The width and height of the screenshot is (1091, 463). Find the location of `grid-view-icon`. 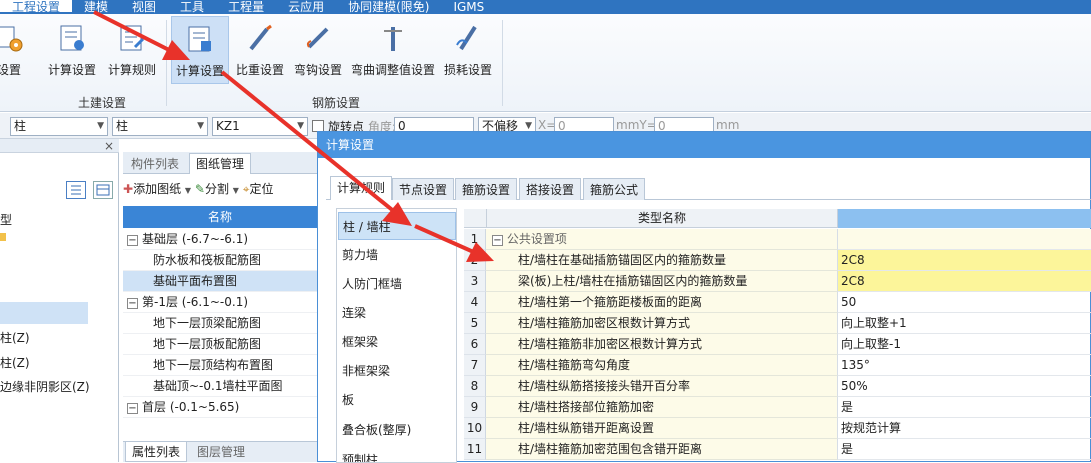

grid-view-icon is located at coordinates (103, 190).